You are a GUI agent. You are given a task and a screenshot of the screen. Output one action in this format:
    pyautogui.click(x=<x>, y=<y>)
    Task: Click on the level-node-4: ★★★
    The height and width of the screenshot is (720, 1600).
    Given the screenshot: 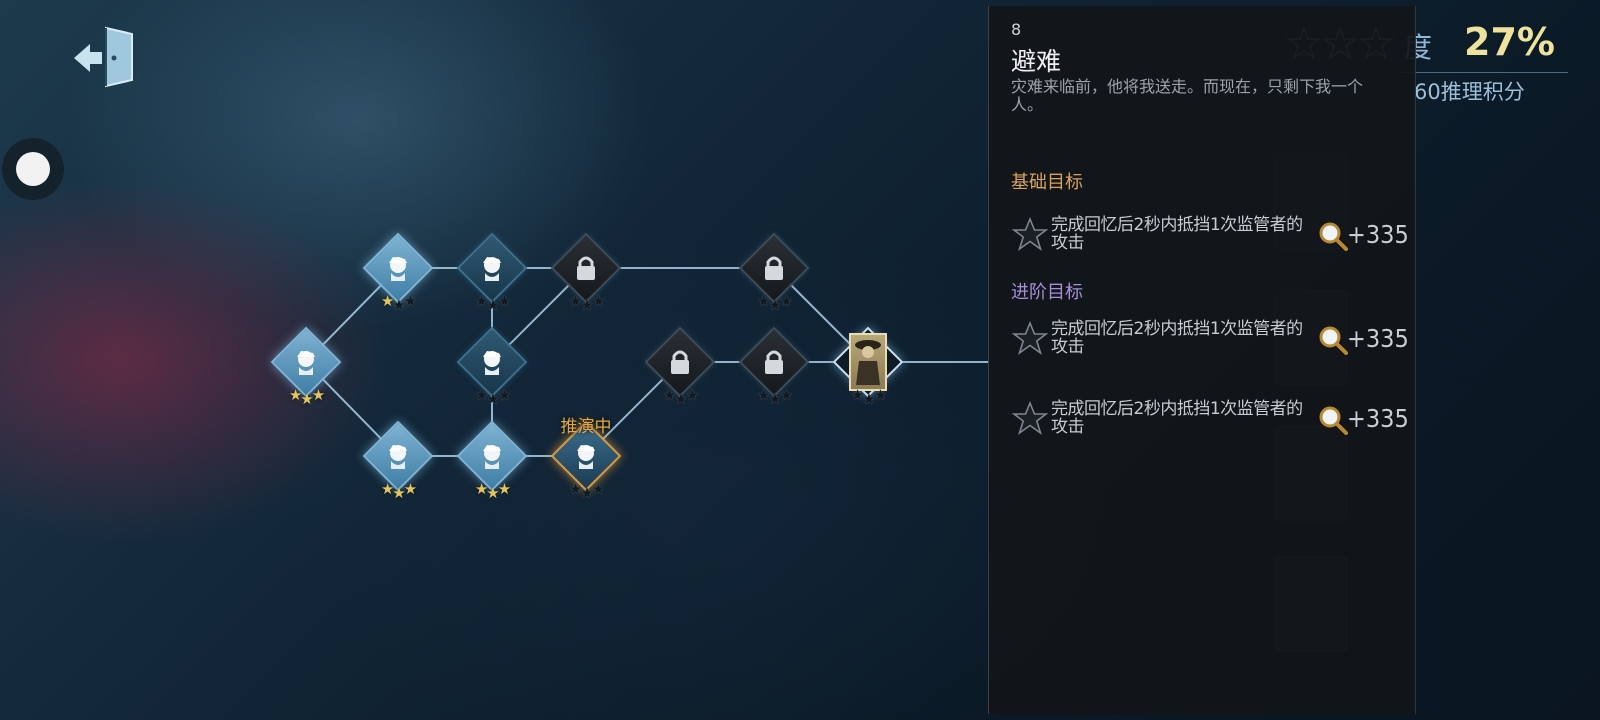 What is the action you would take?
    pyautogui.click(x=586, y=271)
    